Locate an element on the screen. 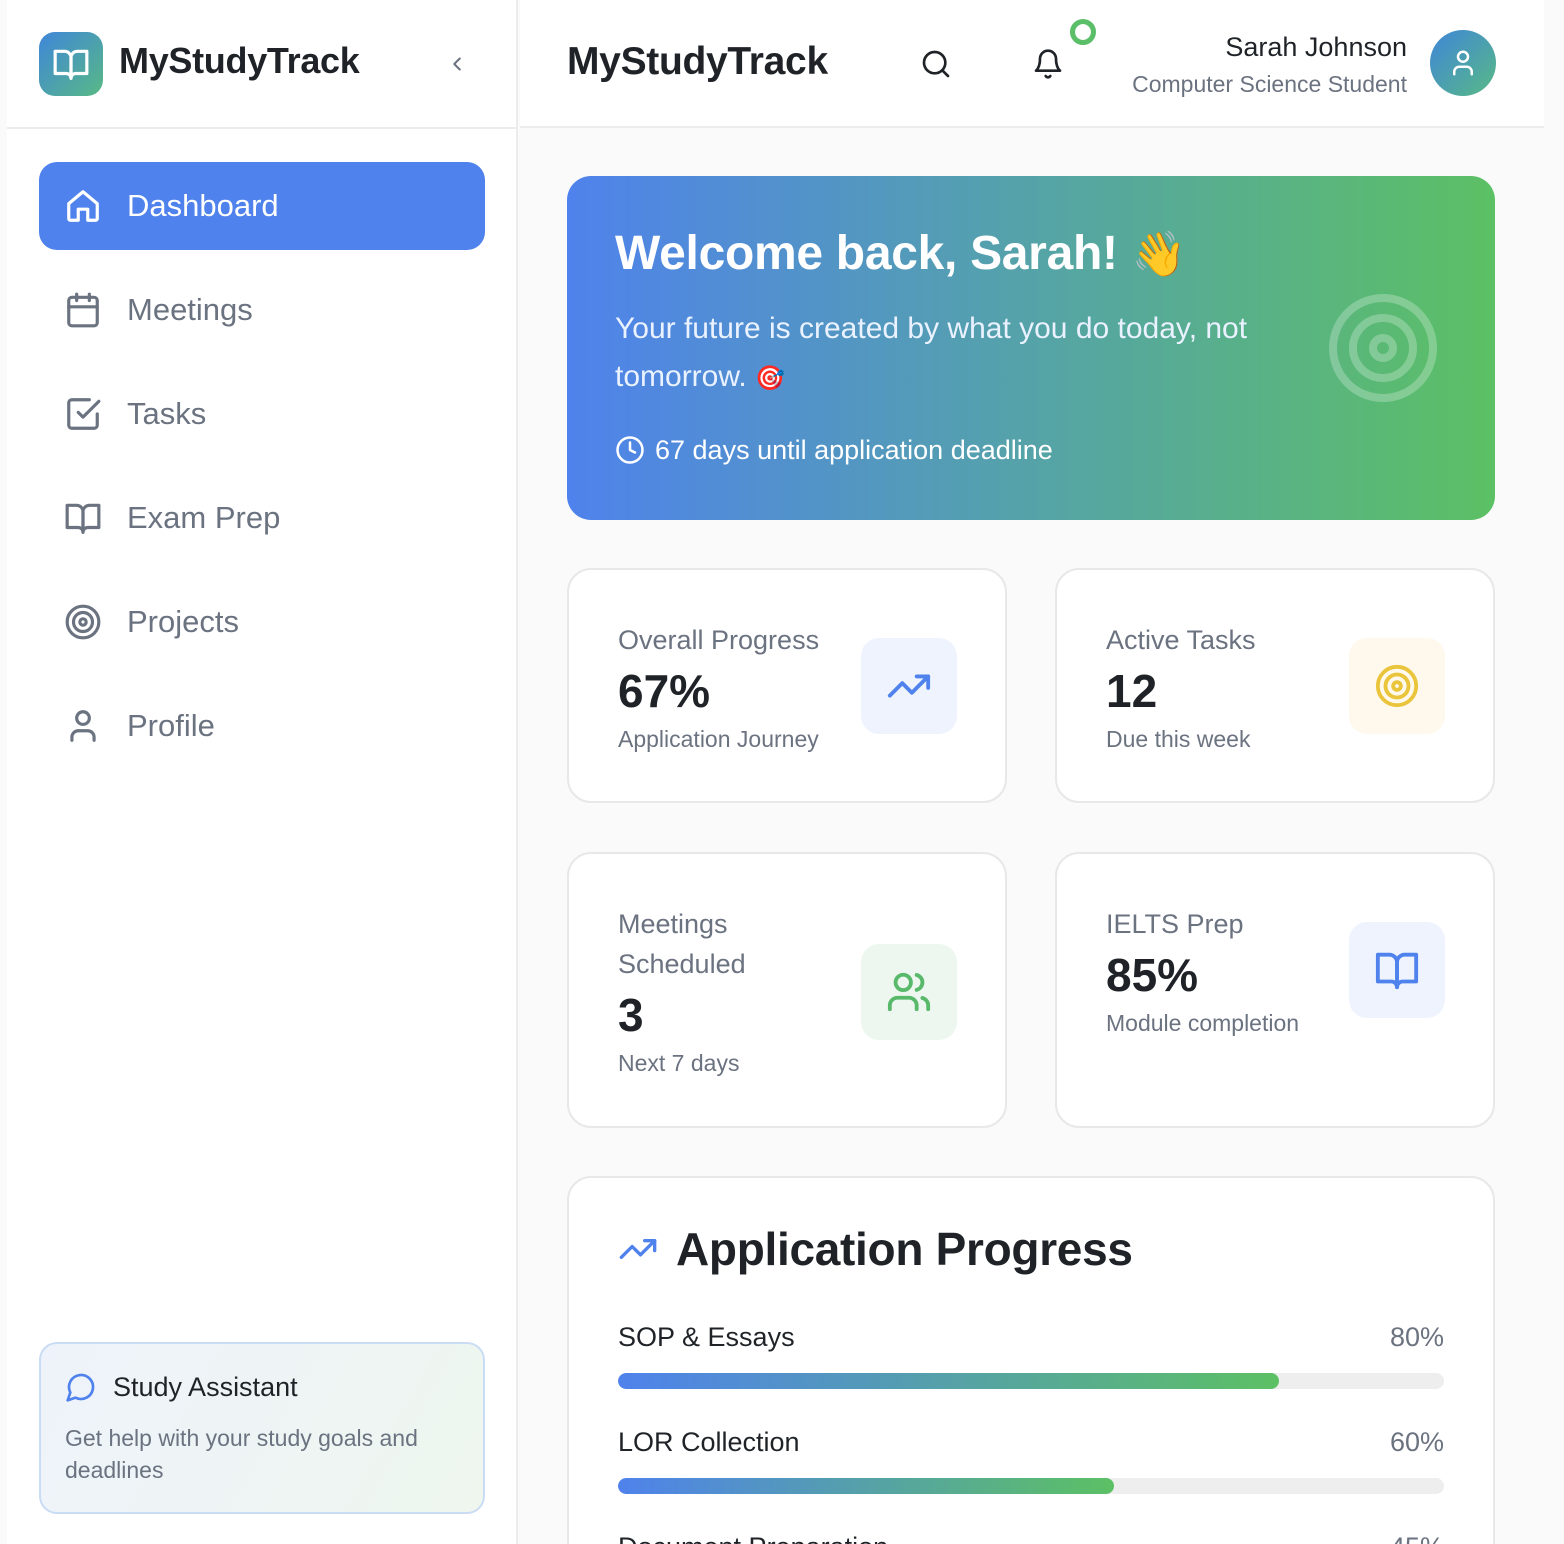  user-name: Sarah Johnson is located at coordinates (1316, 47).